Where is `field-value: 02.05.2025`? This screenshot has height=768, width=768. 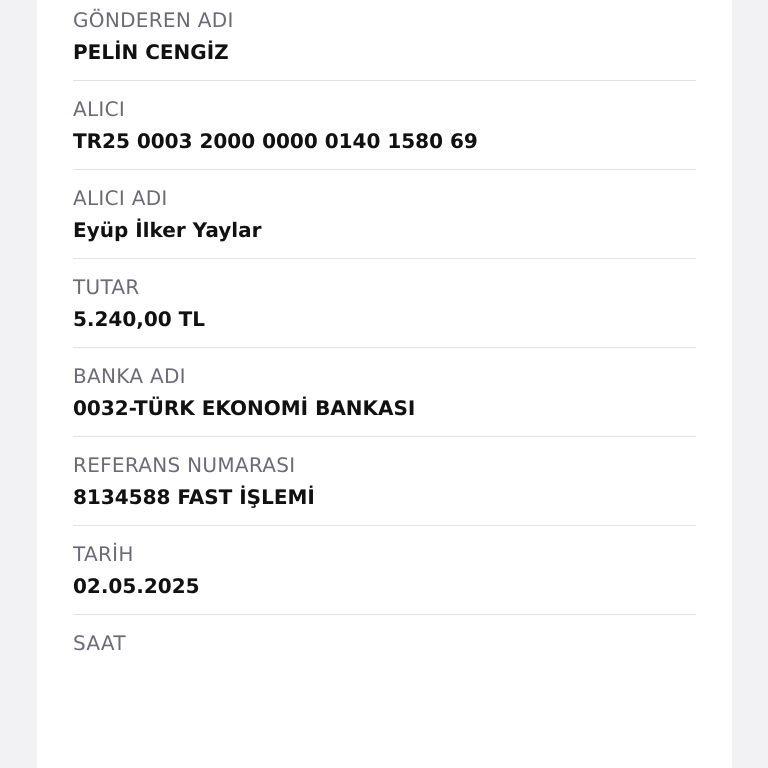
field-value: 02.05.2025 is located at coordinates (137, 586).